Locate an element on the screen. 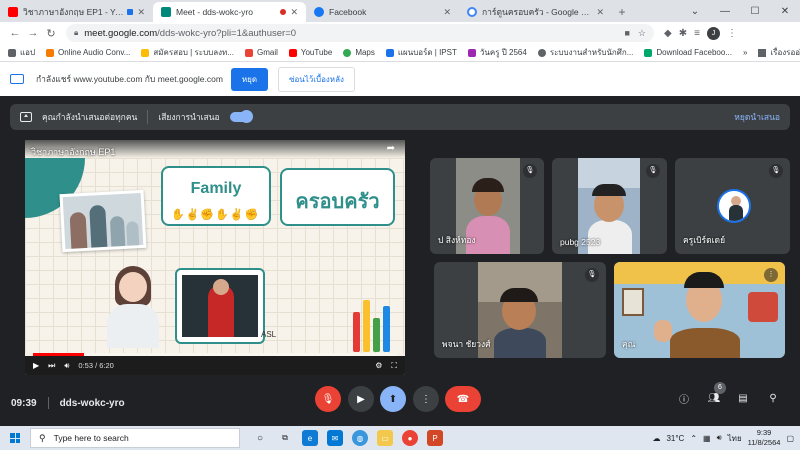  microphone-toggle-button: 🎙︎ is located at coordinates (328, 399).